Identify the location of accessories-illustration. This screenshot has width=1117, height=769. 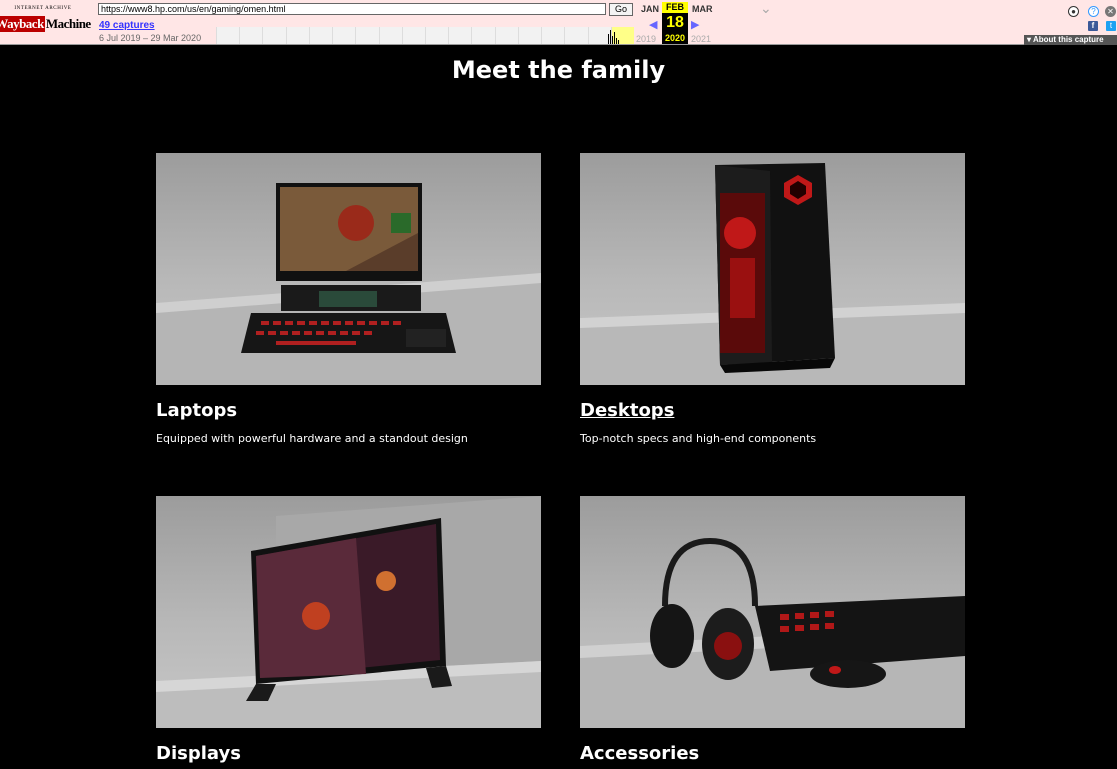
(772, 632).